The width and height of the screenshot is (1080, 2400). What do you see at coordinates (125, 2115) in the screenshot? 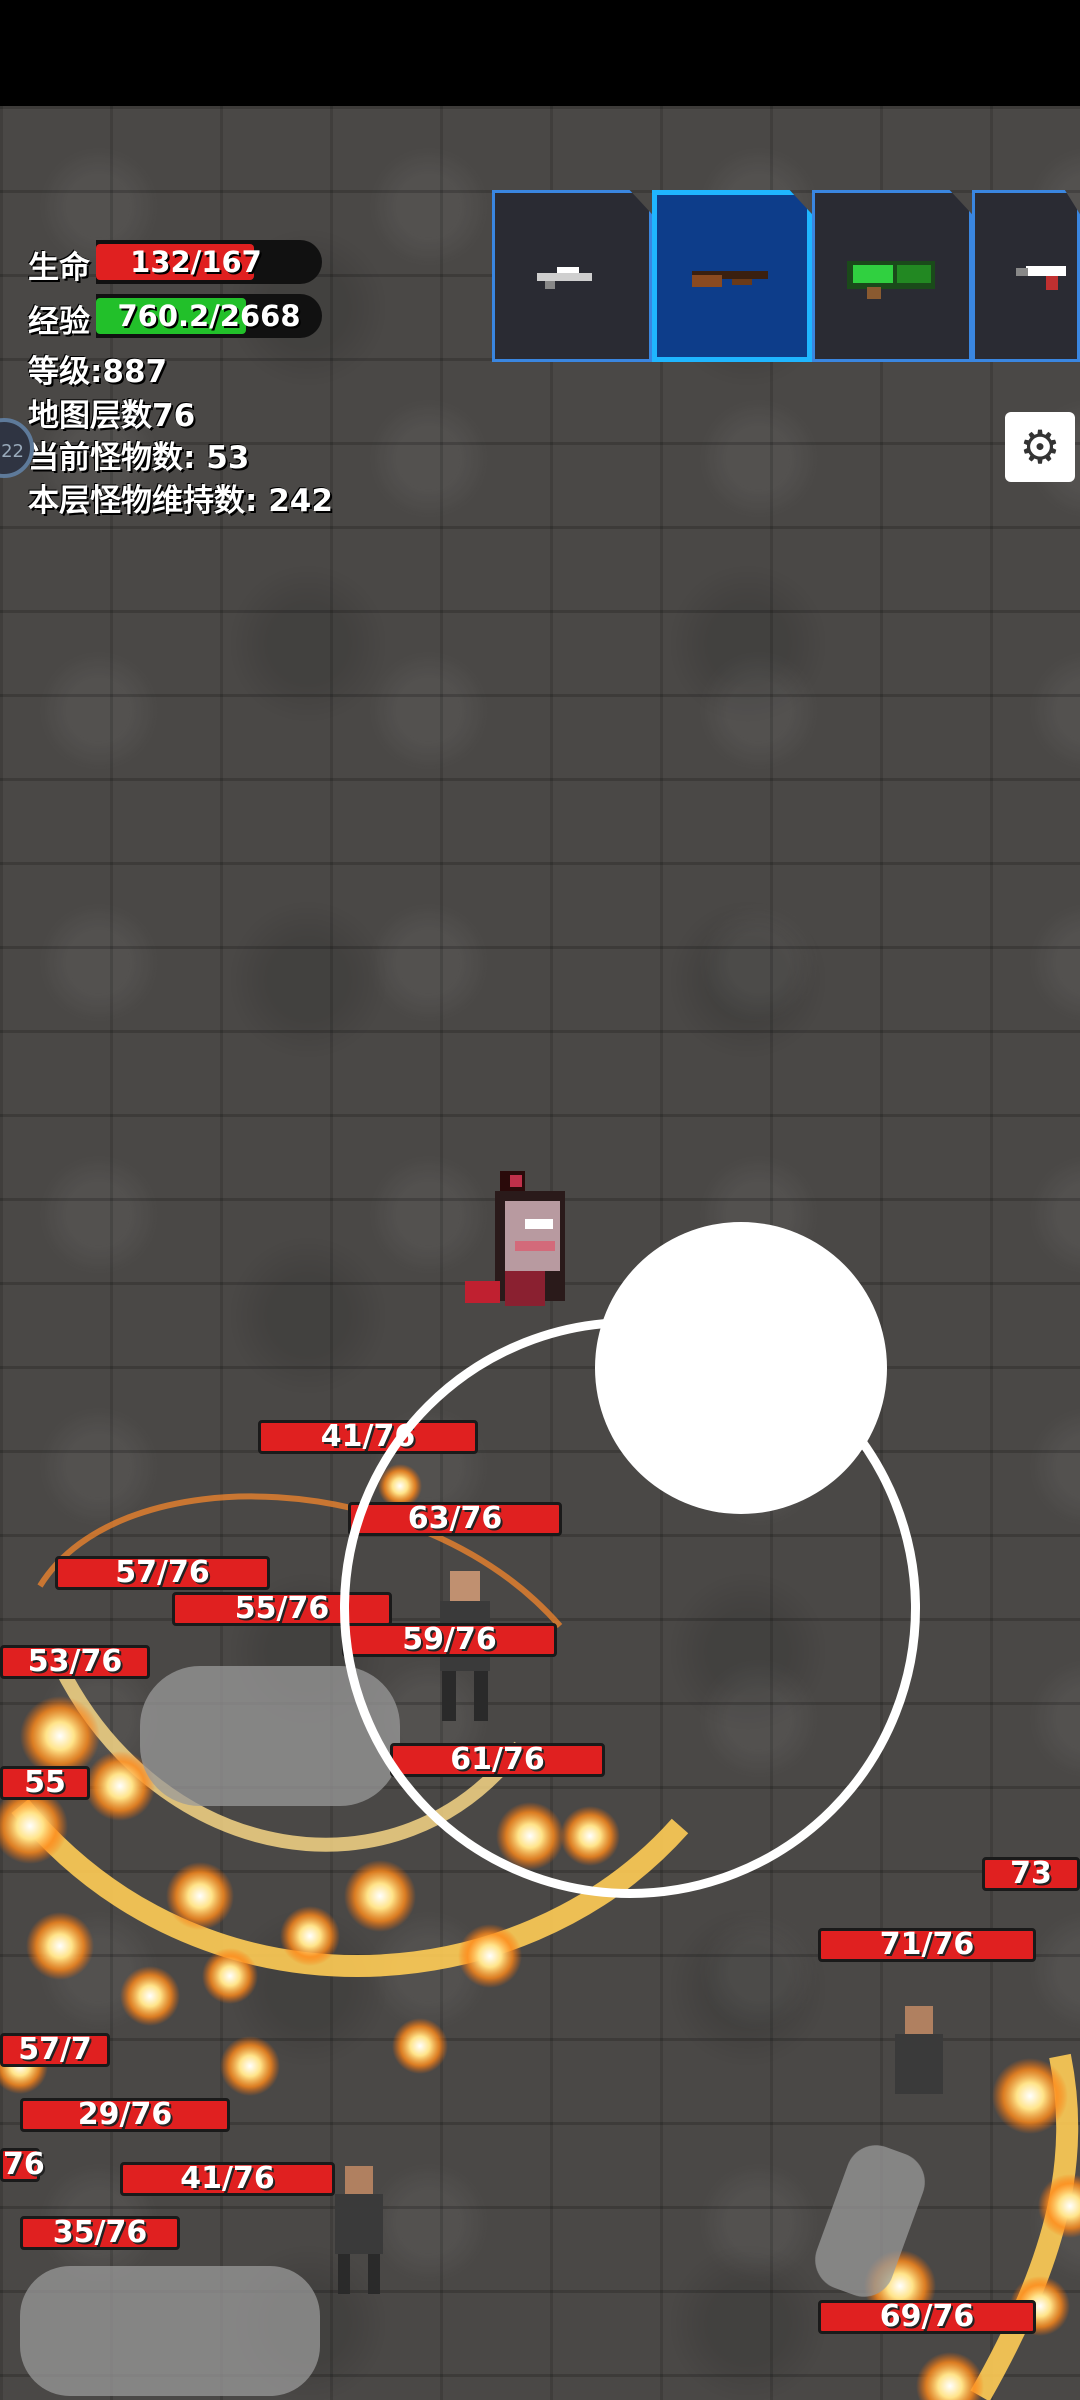
I see `enemy-health-bar: 29/76` at bounding box center [125, 2115].